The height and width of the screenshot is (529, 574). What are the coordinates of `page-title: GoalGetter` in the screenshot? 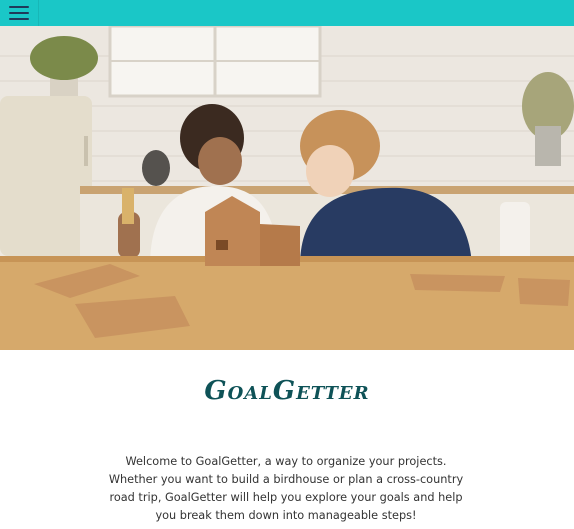 It's located at (287, 391).